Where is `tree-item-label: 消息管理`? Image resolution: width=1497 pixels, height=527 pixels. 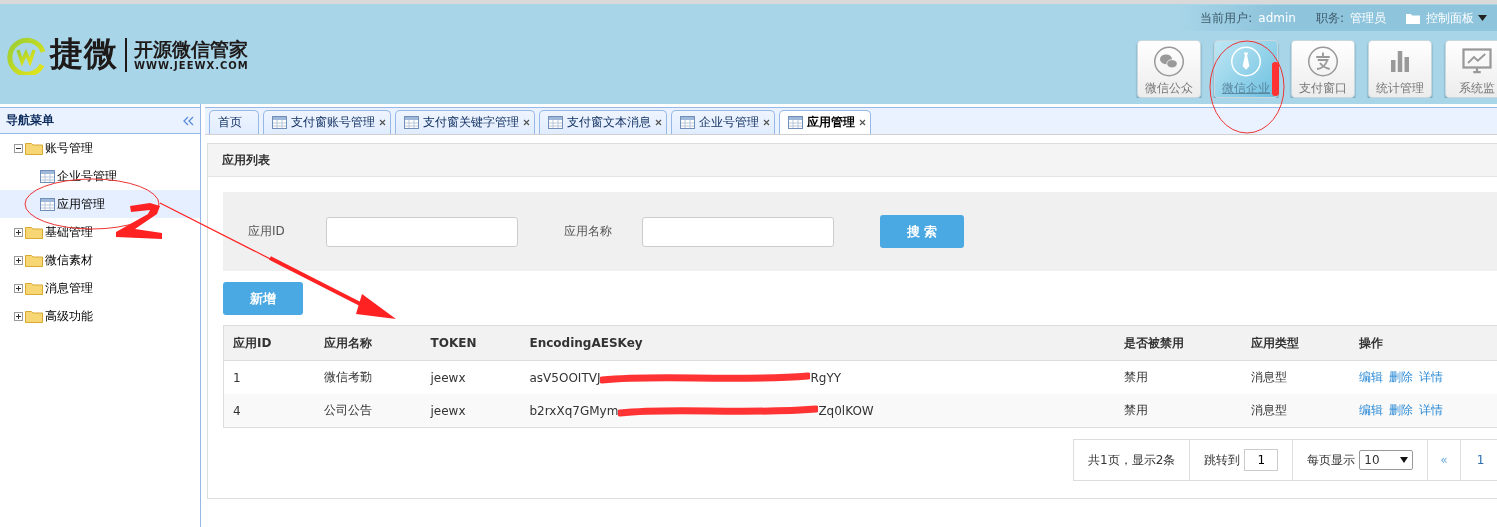
tree-item-label: 消息管理 is located at coordinates (69, 288).